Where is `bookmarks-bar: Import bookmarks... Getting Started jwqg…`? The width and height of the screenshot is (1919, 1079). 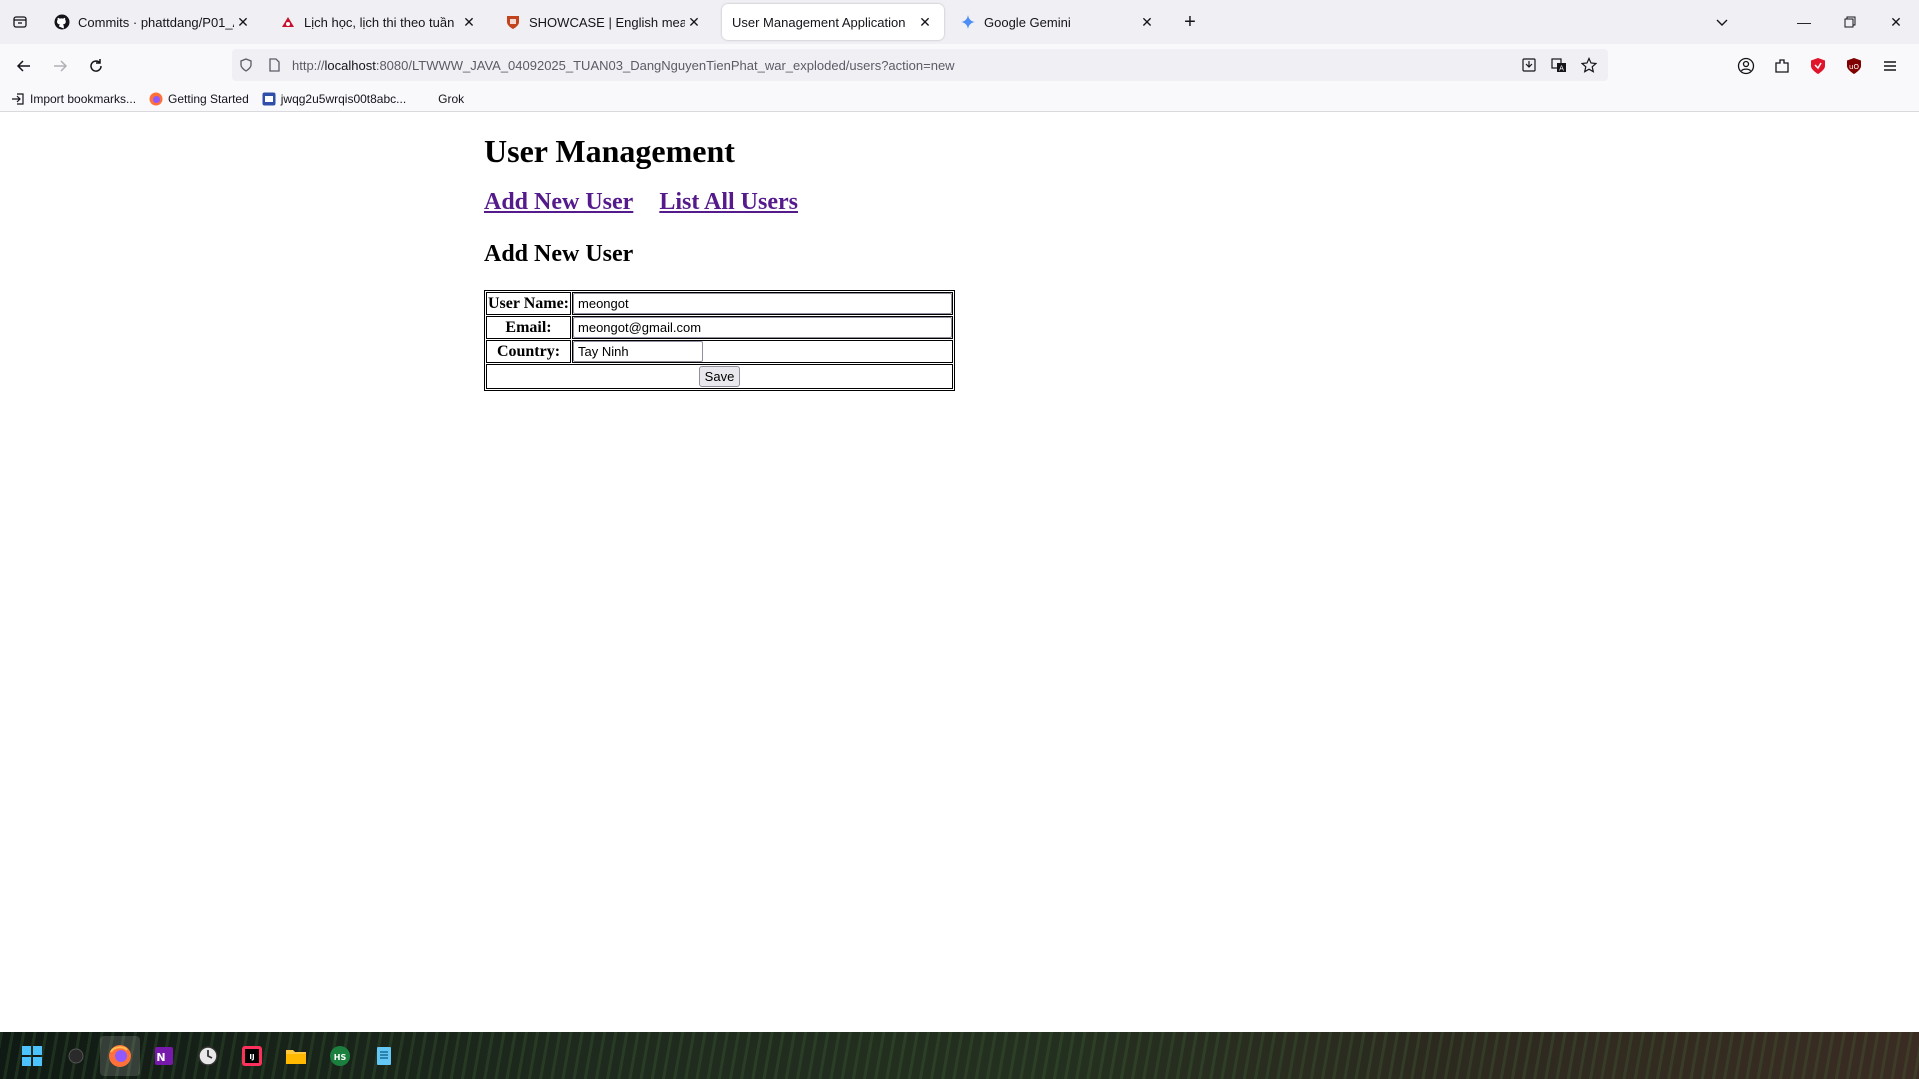 bookmarks-bar: Import bookmarks... Getting Started jwqg… is located at coordinates (959, 99).